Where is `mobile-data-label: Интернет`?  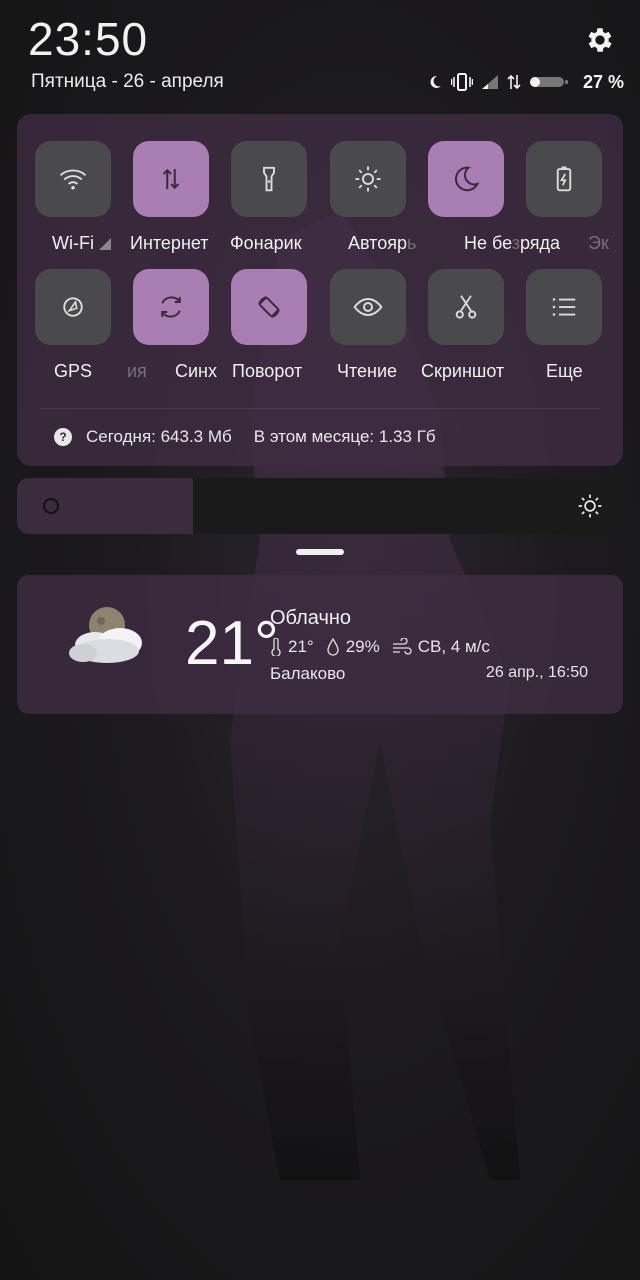 mobile-data-label: Интернет is located at coordinates (169, 243).